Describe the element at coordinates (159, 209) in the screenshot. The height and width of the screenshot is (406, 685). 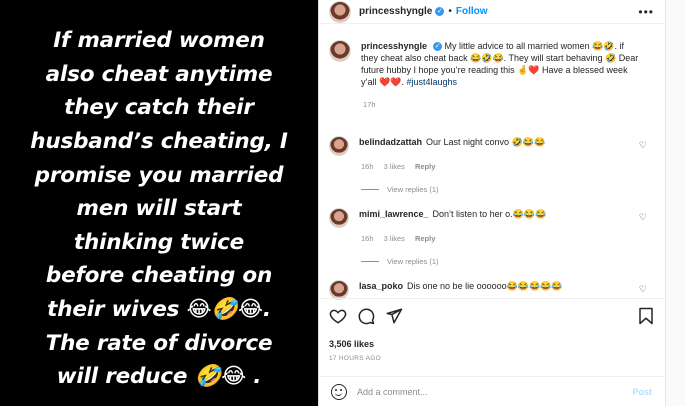
I see `story-text-line: men will start` at that location.